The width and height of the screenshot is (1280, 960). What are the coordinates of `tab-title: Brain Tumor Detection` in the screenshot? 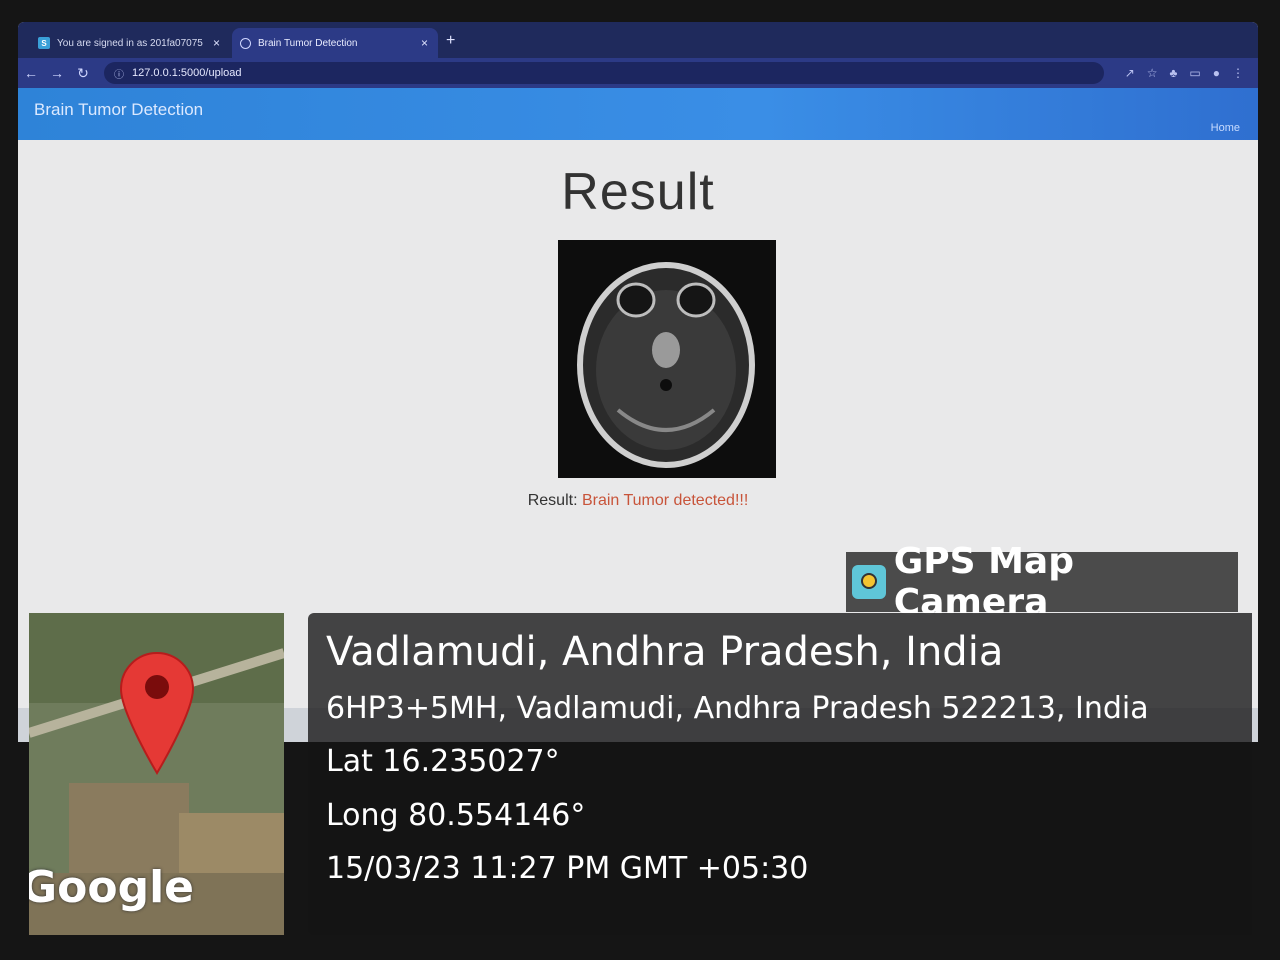 It's located at (308, 43).